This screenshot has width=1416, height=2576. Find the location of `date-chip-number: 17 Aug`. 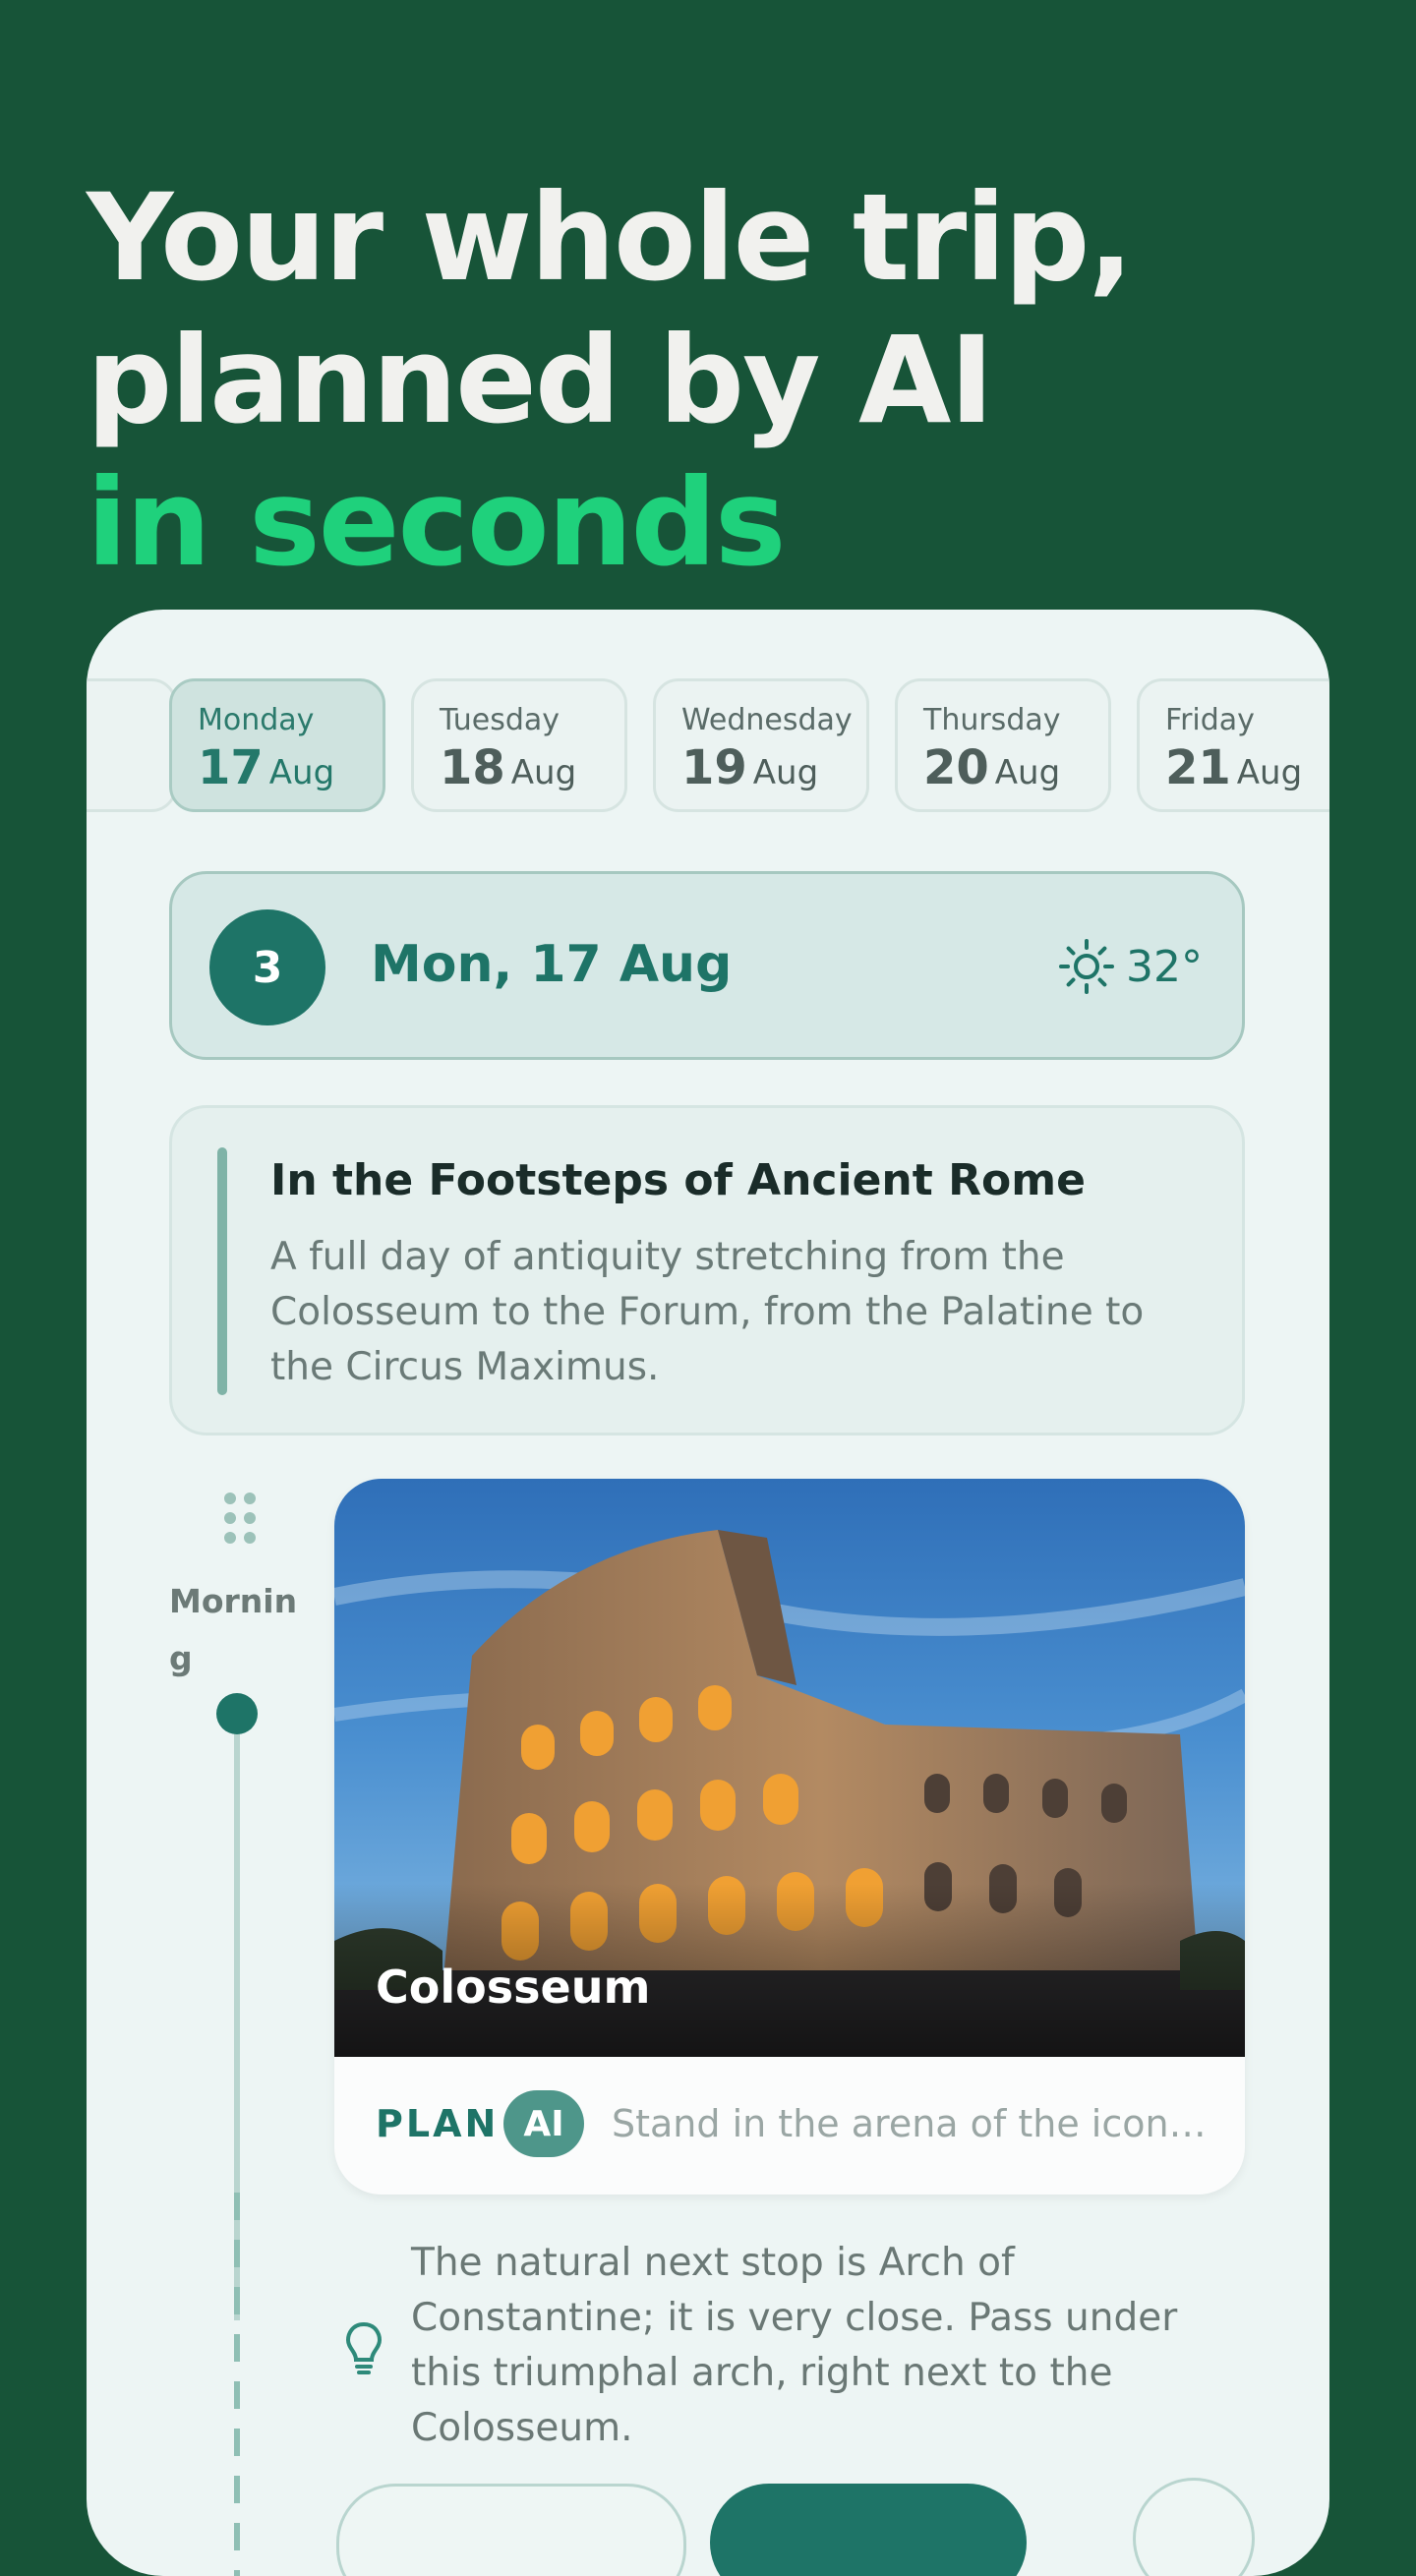

date-chip-number: 17 Aug is located at coordinates (266, 767).